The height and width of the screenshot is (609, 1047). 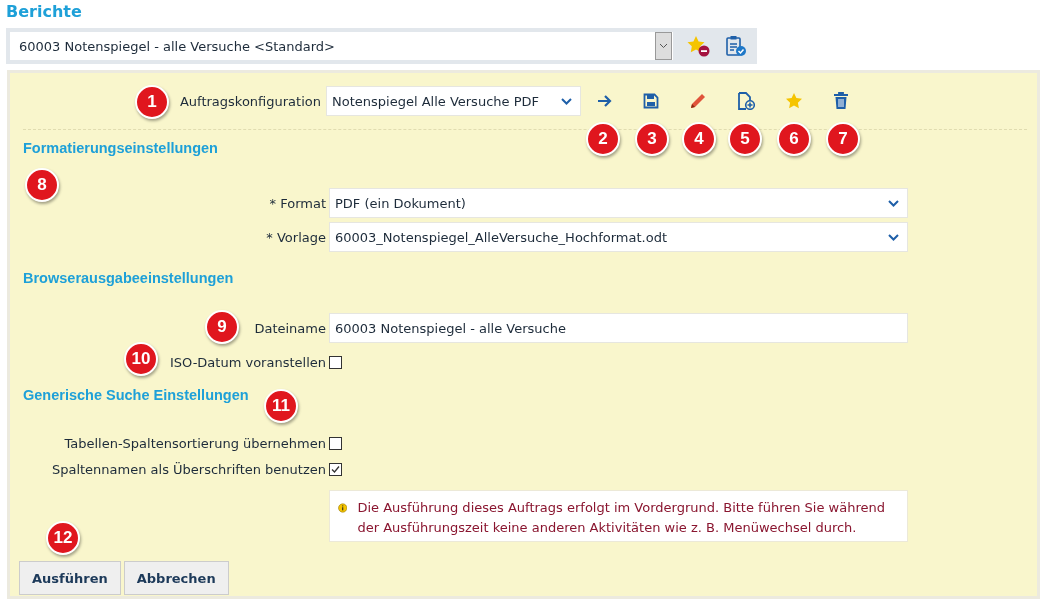 I want to click on clipboard-check-icon, so click(x=736, y=46).